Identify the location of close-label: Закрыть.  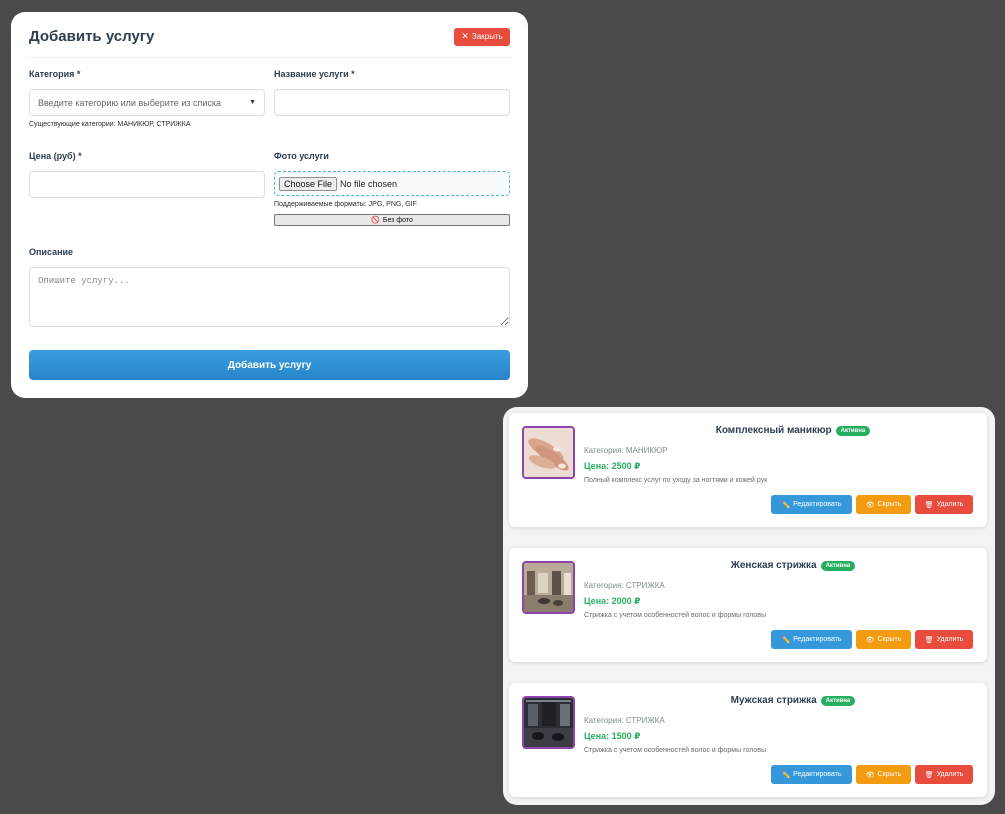
(487, 36).